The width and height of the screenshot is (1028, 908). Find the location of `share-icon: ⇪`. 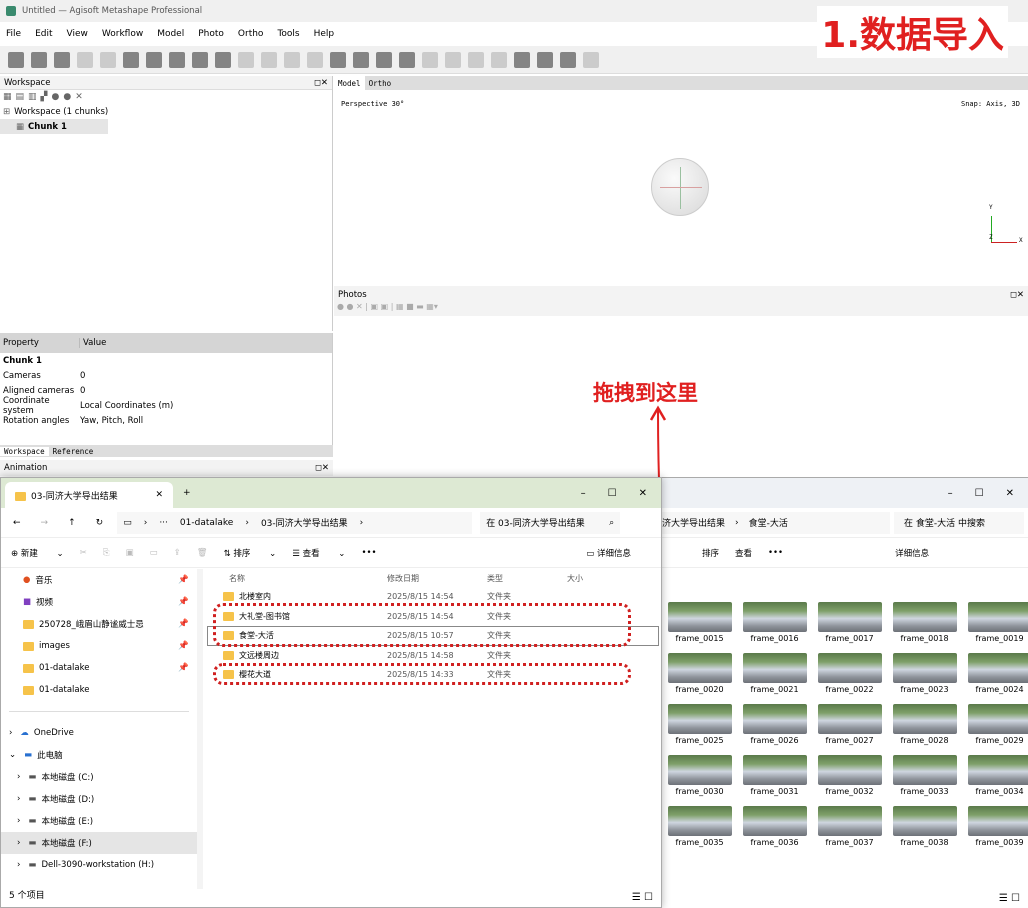

share-icon: ⇪ is located at coordinates (177, 553).